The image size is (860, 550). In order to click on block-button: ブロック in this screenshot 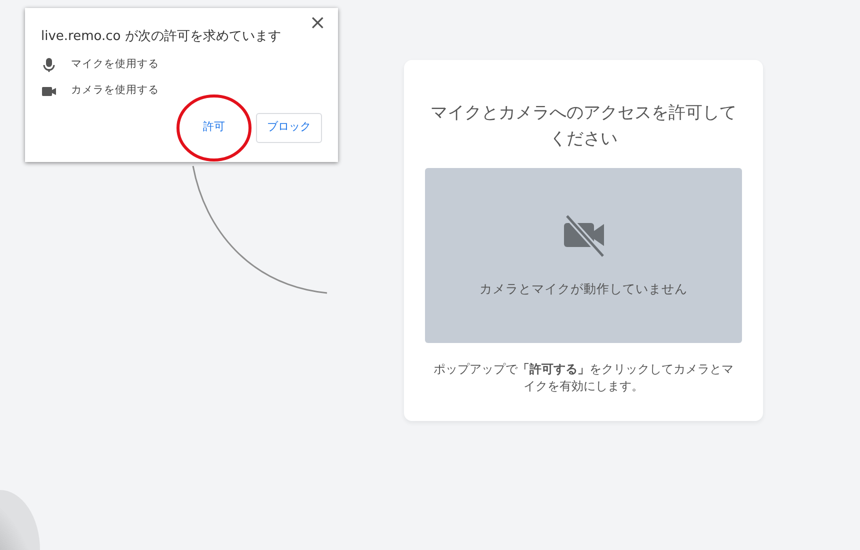, I will do `click(289, 127)`.